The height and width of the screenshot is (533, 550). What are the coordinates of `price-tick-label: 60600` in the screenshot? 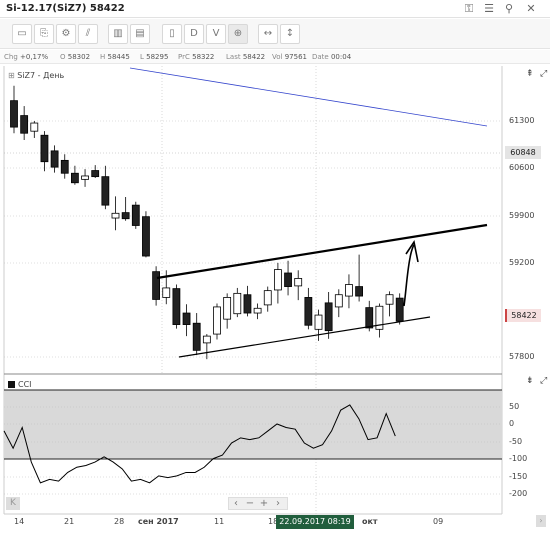 It's located at (522, 167).